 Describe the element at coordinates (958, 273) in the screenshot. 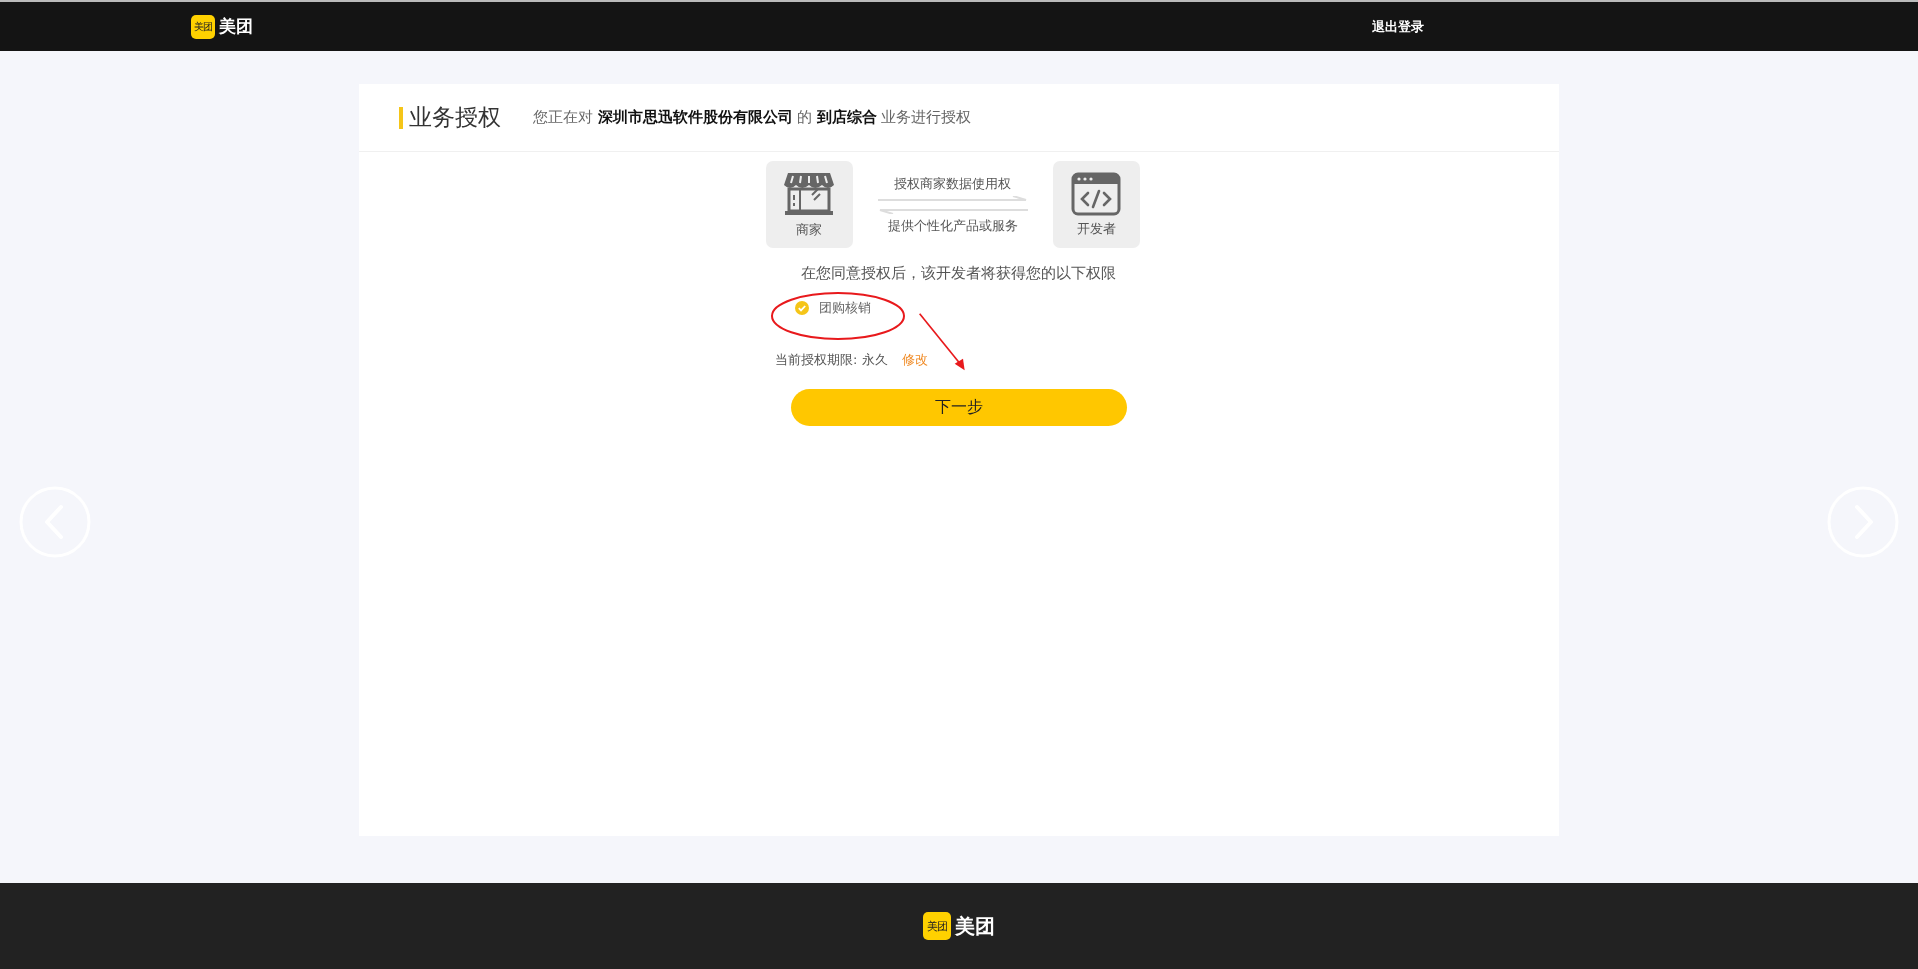

I see `permission-intro: 在您同意授权后，该开发者将获得您的以下权限` at that location.